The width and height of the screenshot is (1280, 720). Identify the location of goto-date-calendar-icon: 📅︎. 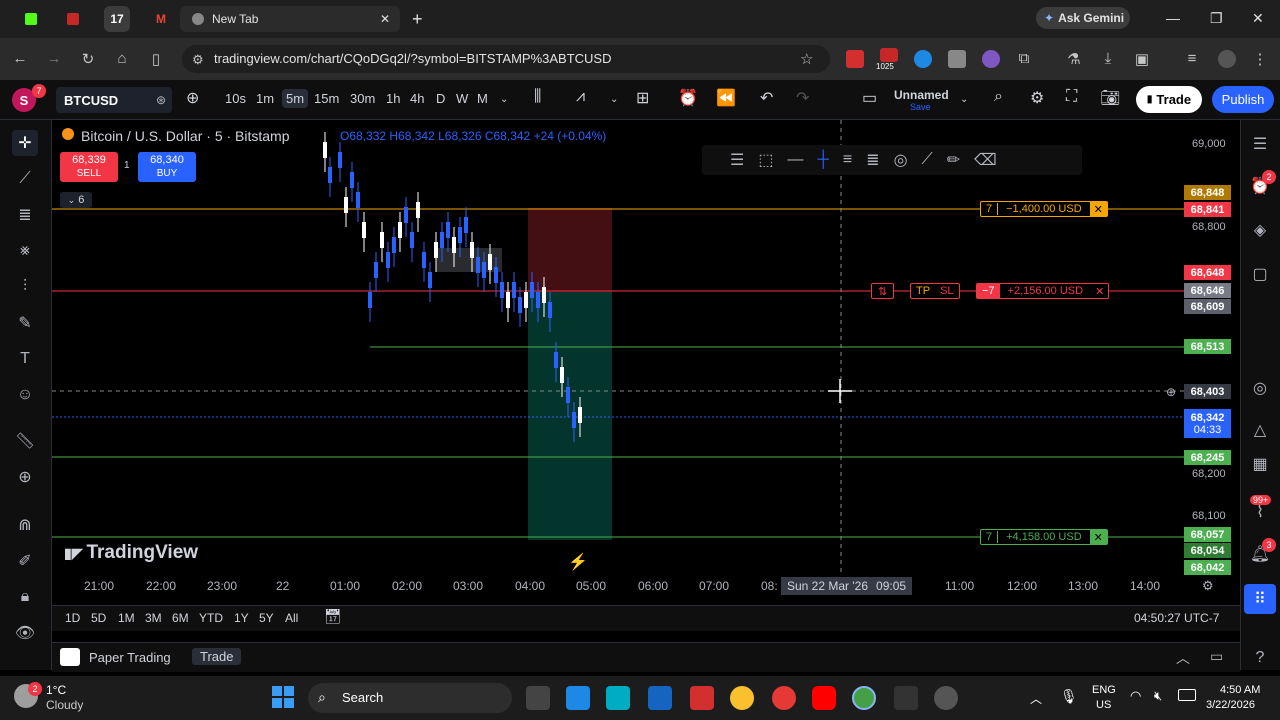
(333, 616).